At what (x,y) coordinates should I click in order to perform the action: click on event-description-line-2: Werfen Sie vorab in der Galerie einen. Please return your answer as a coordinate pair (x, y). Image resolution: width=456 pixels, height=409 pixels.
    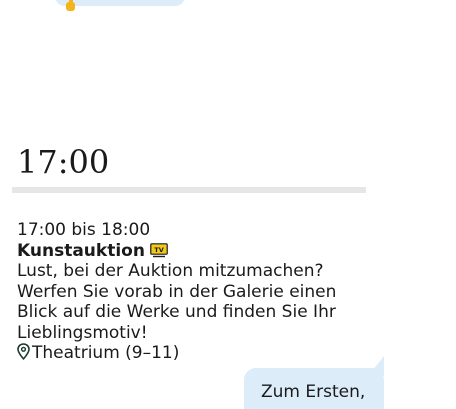
    Looking at the image, I should click on (177, 291).